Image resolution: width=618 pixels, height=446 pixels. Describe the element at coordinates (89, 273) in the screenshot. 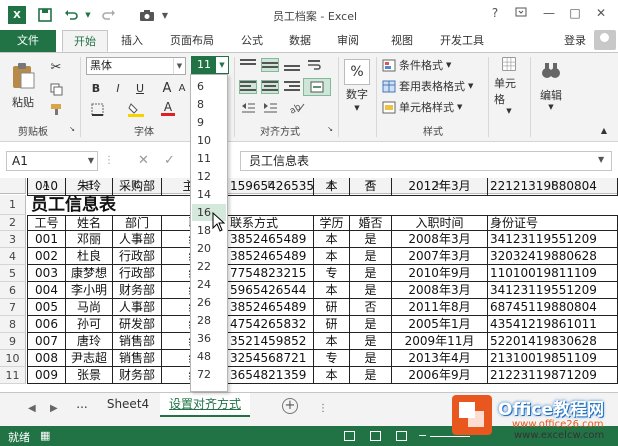

I see `table-cell: 康梦想` at that location.